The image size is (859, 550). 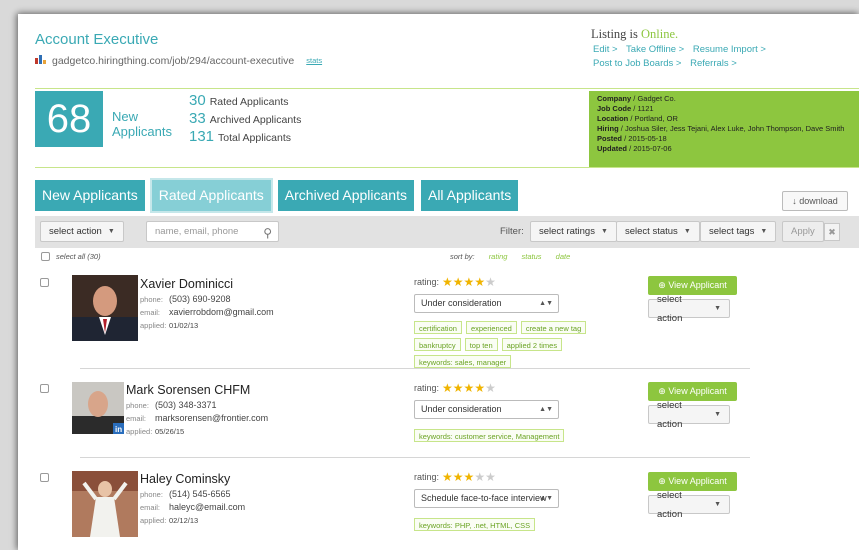 What do you see at coordinates (553, 327) in the screenshot?
I see `tag: create a new tag` at bounding box center [553, 327].